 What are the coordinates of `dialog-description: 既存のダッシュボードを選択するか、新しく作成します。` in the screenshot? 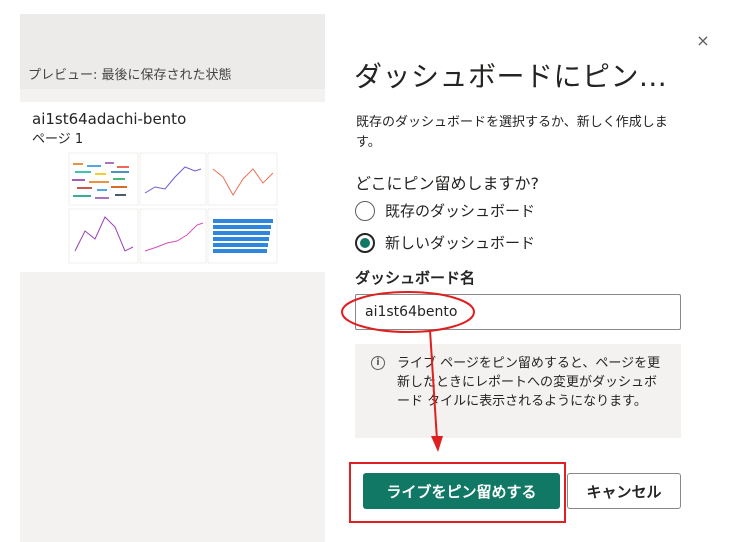 It's located at (512, 132).